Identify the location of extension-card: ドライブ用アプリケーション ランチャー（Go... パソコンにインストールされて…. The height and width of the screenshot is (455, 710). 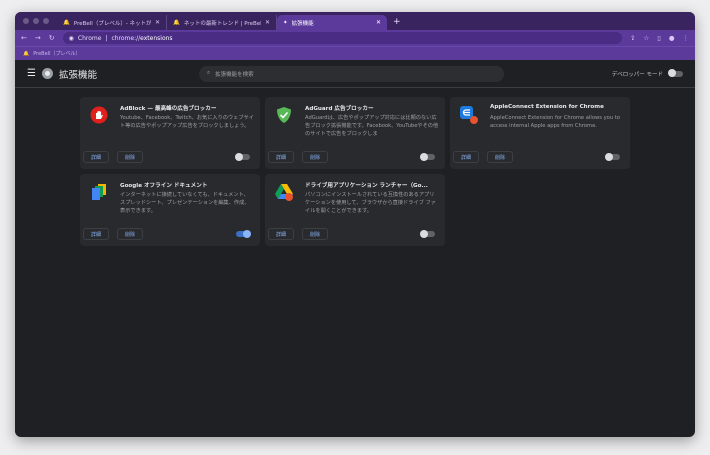
(355, 210).